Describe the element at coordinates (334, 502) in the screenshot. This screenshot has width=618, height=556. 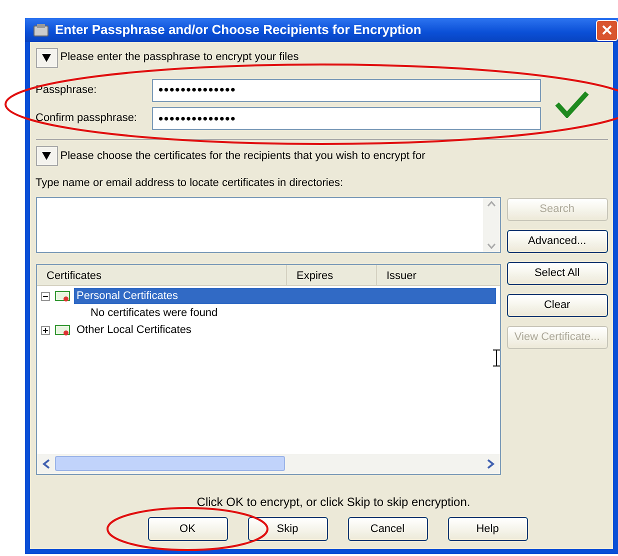
I see `hint-text: Click OK to encrypt, or click Skip to skip encryption.` at that location.